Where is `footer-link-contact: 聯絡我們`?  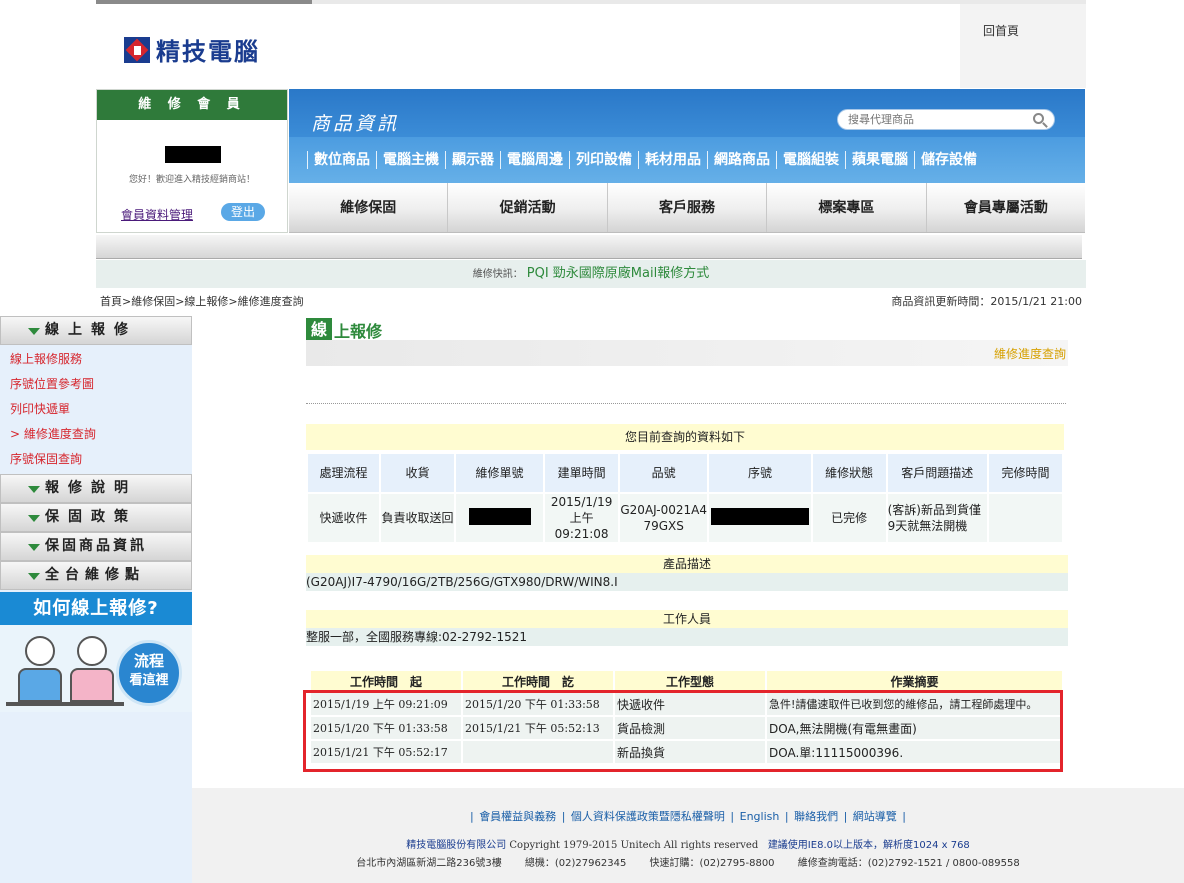
footer-link-contact: 聯絡我們 is located at coordinates (816, 816).